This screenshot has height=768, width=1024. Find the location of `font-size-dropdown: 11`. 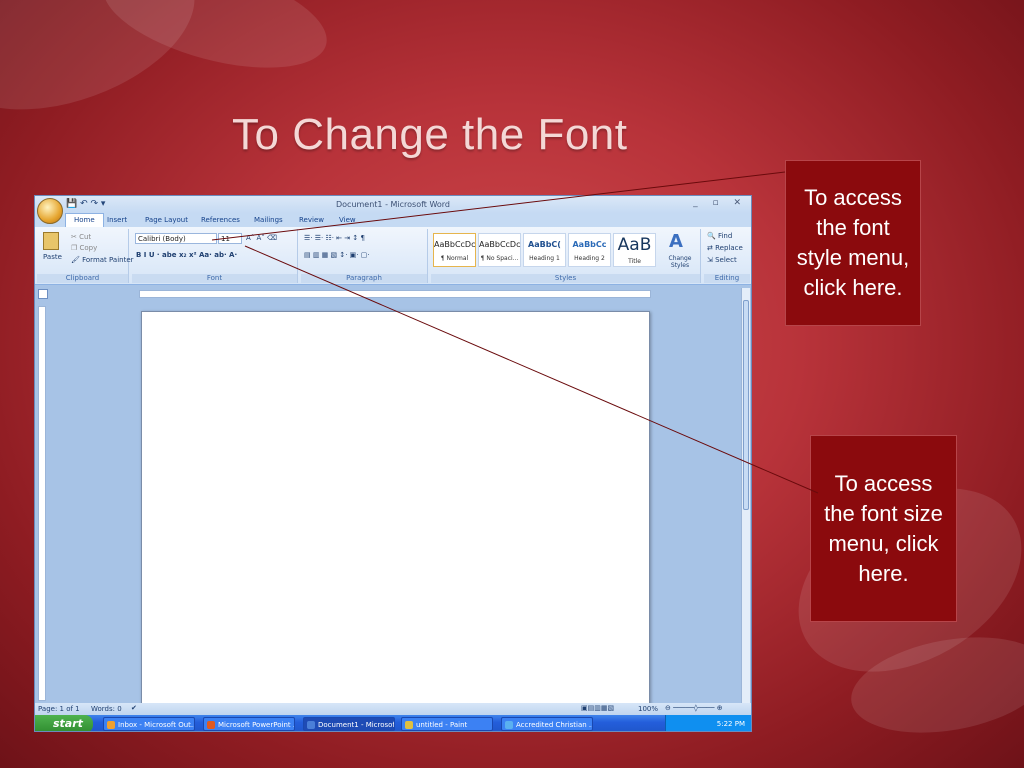

font-size-dropdown: 11 is located at coordinates (230, 238).